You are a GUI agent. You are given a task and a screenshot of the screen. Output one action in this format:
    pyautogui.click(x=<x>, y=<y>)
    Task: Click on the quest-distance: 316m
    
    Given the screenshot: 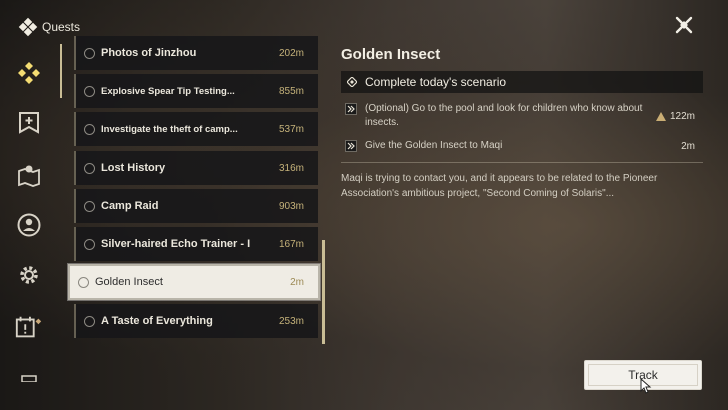 What is the action you would take?
    pyautogui.click(x=291, y=168)
    